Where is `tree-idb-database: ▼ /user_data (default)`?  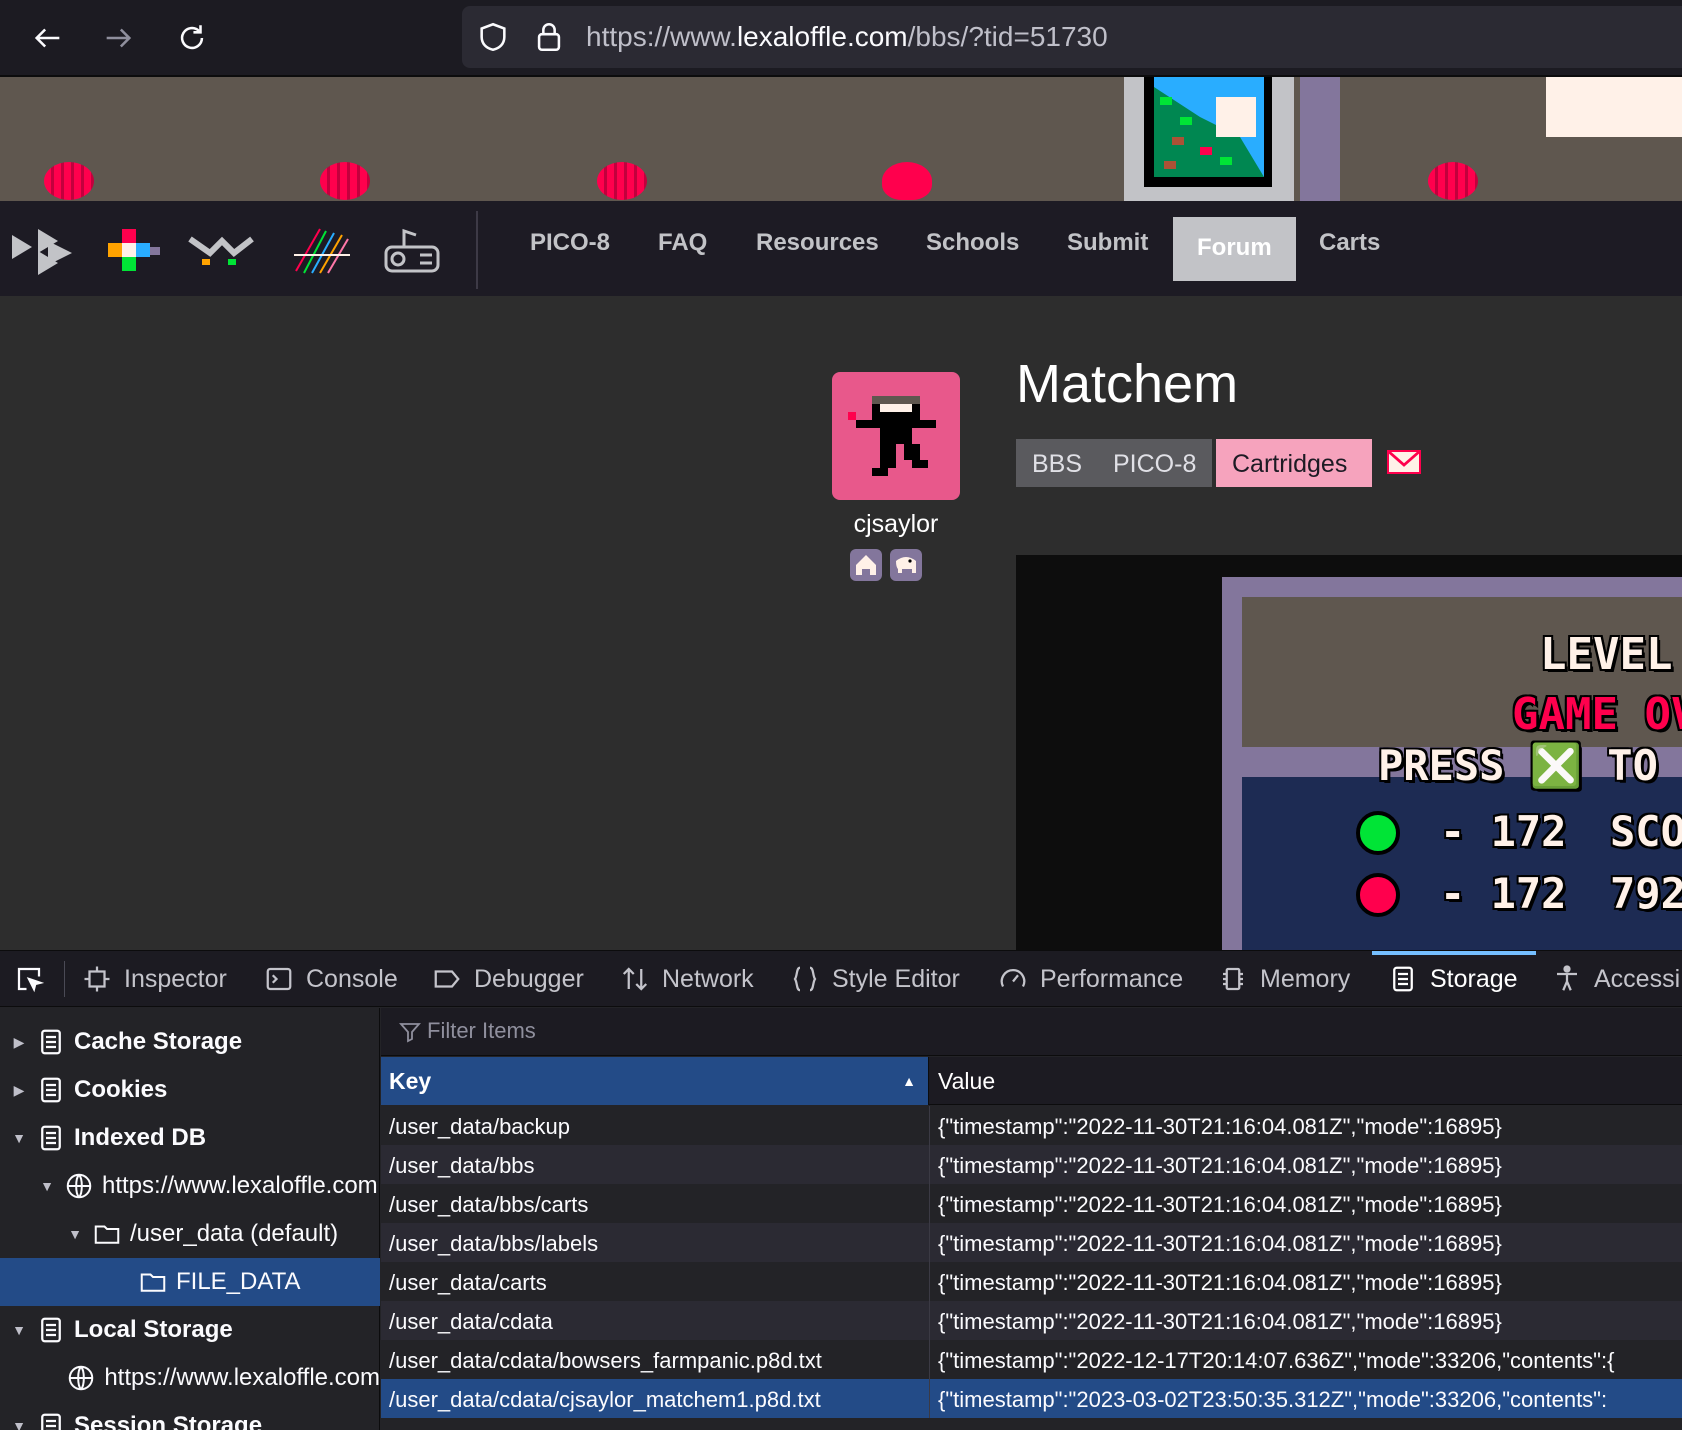 tree-idb-database: ▼ /user_data (default) is located at coordinates (190, 1234).